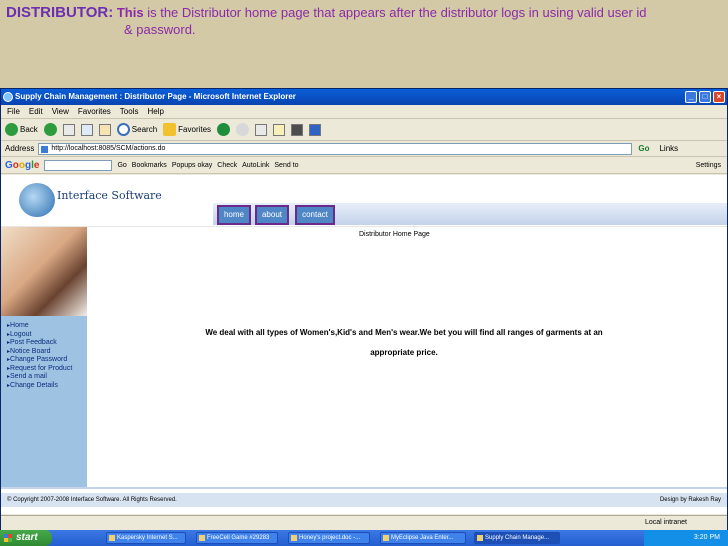 This screenshot has height=546, width=728. I want to click on caption-this: This, so click(130, 12).